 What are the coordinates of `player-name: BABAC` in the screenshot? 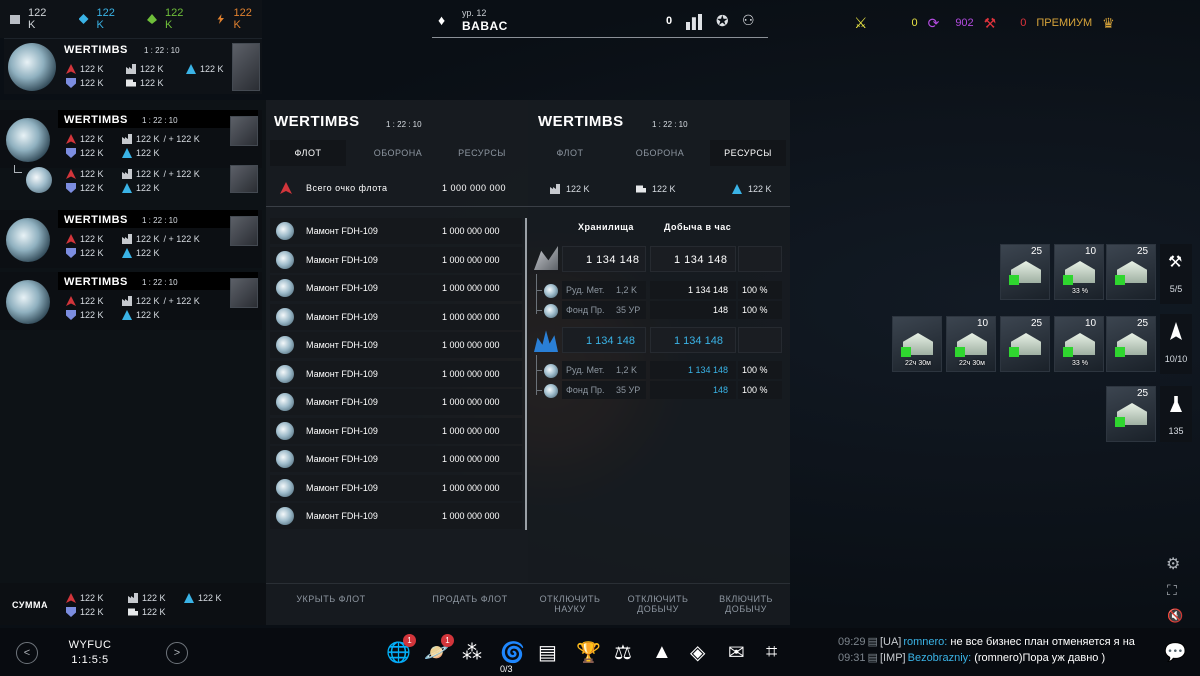 It's located at (485, 26).